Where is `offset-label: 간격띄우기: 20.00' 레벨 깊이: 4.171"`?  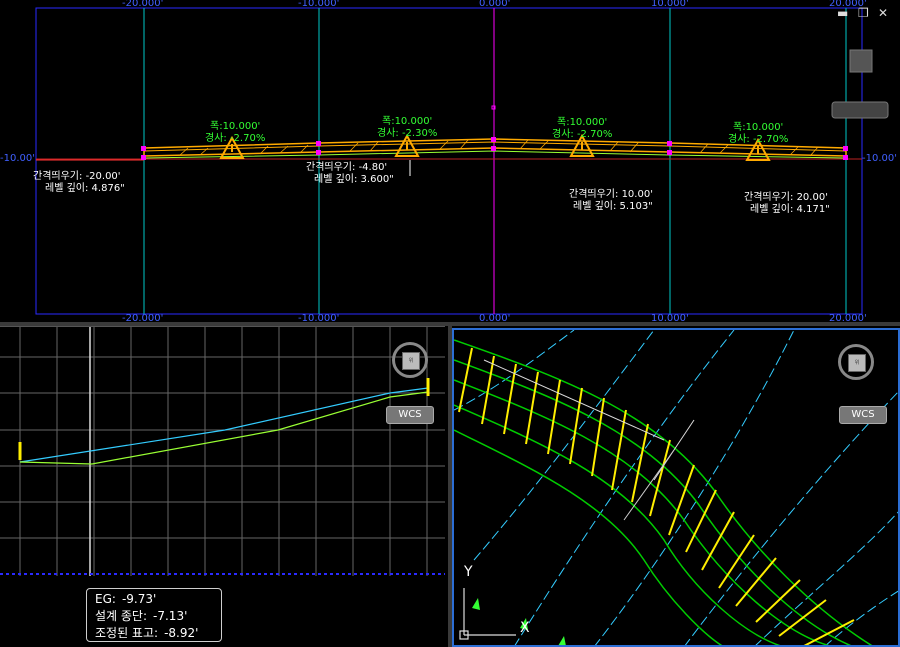
offset-label: 간격띄우기: 20.00' 레벨 깊이: 4.171" is located at coordinates (787, 203).